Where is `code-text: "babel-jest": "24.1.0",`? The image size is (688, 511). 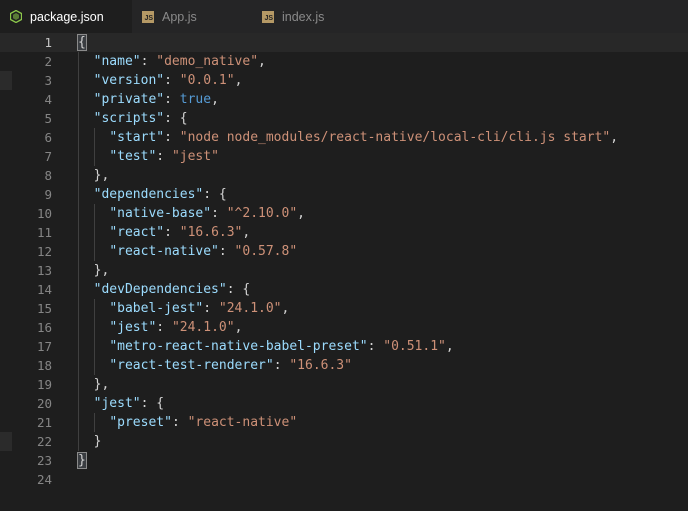 code-text: "babel-jest": "24.1.0", is located at coordinates (199, 308).